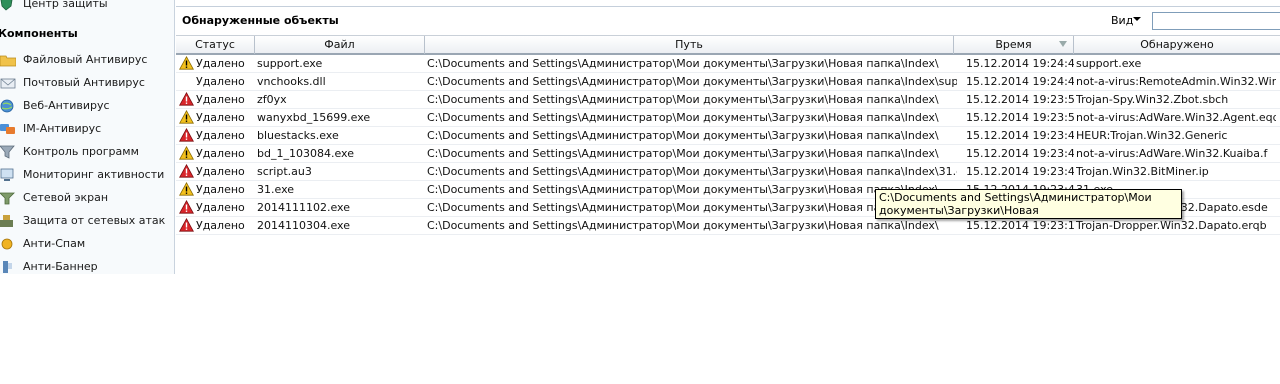  Describe the element at coordinates (8, 221) in the screenshot. I see `network-shield-icon` at that location.